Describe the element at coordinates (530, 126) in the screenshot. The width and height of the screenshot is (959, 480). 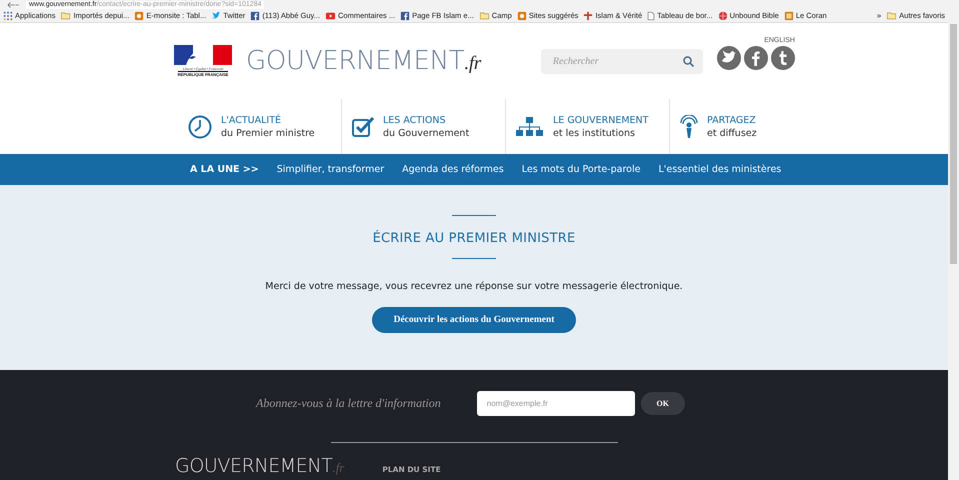
I see `org-chart-icon` at that location.